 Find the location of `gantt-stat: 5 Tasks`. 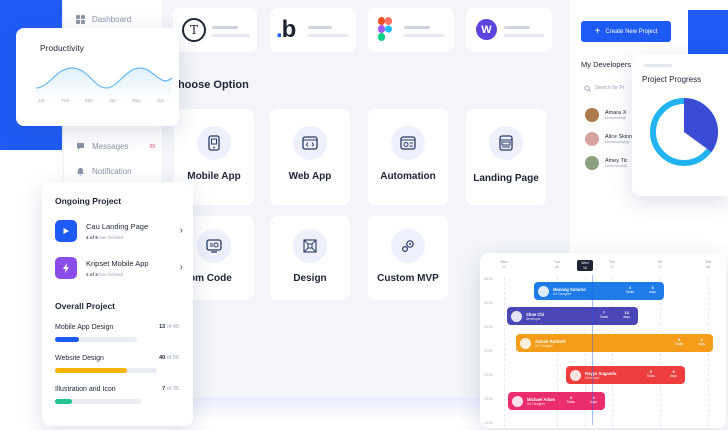

gantt-stat: 5 Tasks is located at coordinates (678, 341).